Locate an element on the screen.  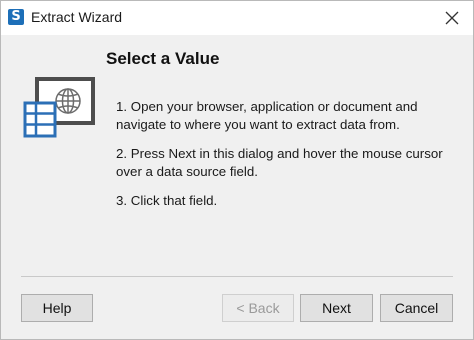
data-table-icon is located at coordinates (40, 119).